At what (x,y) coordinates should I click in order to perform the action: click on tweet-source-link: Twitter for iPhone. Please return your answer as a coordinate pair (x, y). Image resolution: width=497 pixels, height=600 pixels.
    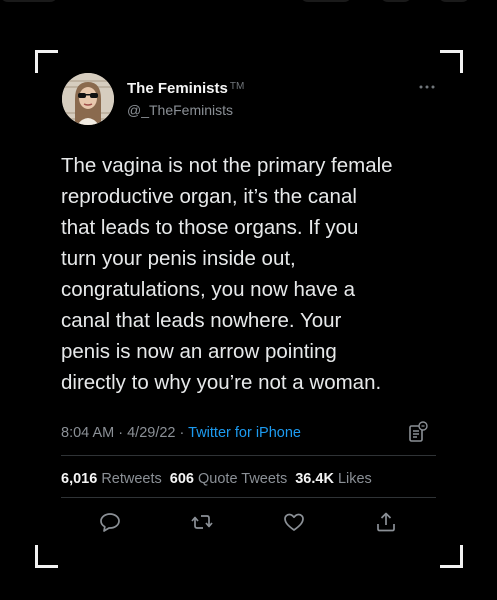
    Looking at the image, I should click on (244, 433).